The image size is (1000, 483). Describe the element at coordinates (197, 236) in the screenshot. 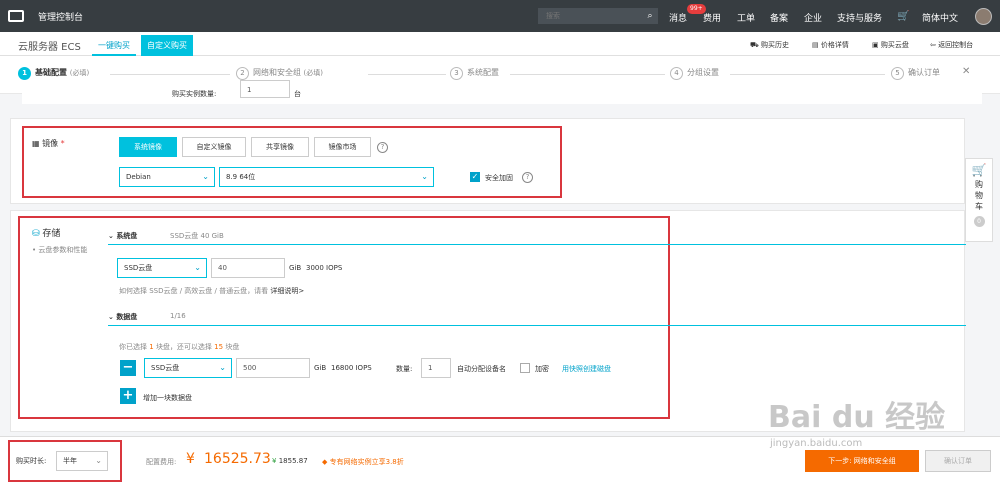

I see `system-disk-summary: SSD云盘 40 GiB` at that location.